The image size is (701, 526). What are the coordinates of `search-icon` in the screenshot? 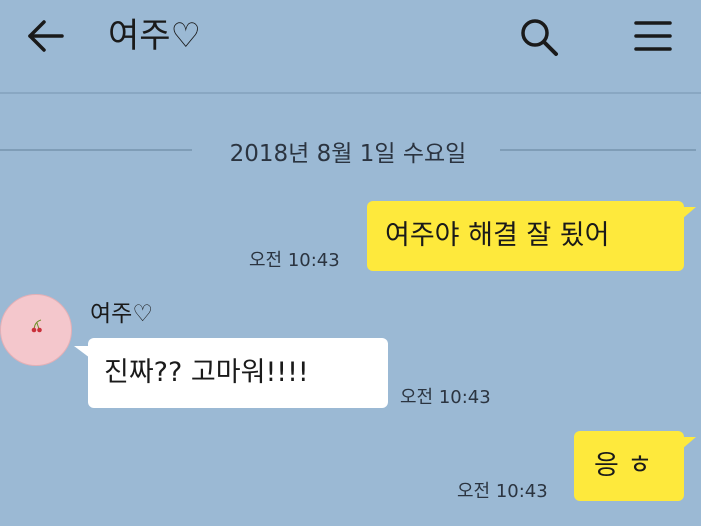 It's located at (539, 37).